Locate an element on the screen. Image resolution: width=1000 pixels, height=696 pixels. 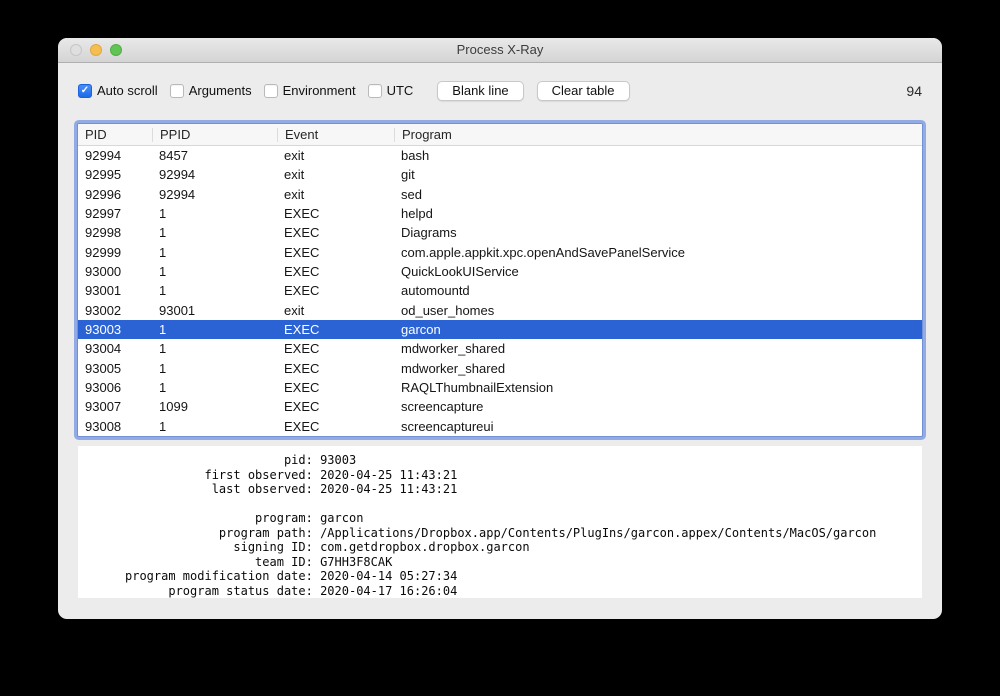
table-row: 93001 1 EXEC automountd is located at coordinates (500, 290).